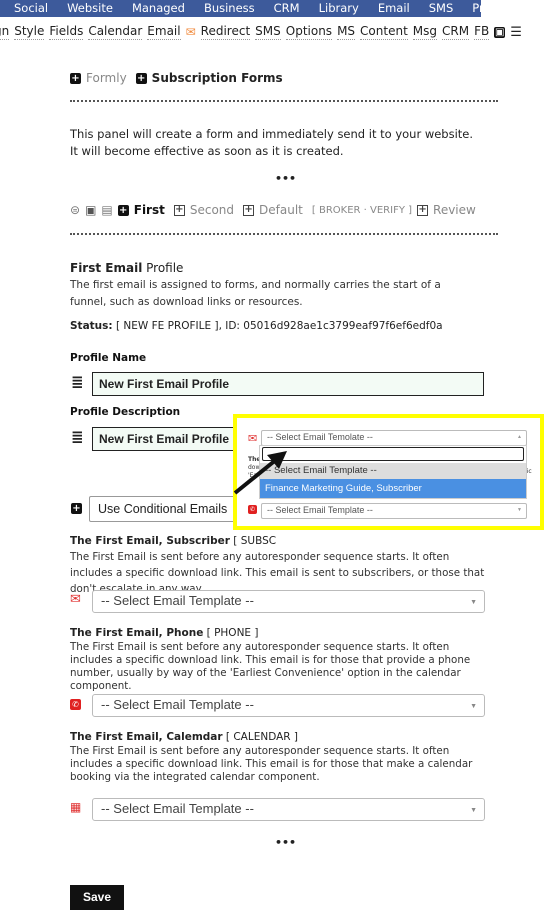 The image size is (560, 924). What do you see at coordinates (500, 32) in the screenshot?
I see `camera-icon: ▣` at bounding box center [500, 32].